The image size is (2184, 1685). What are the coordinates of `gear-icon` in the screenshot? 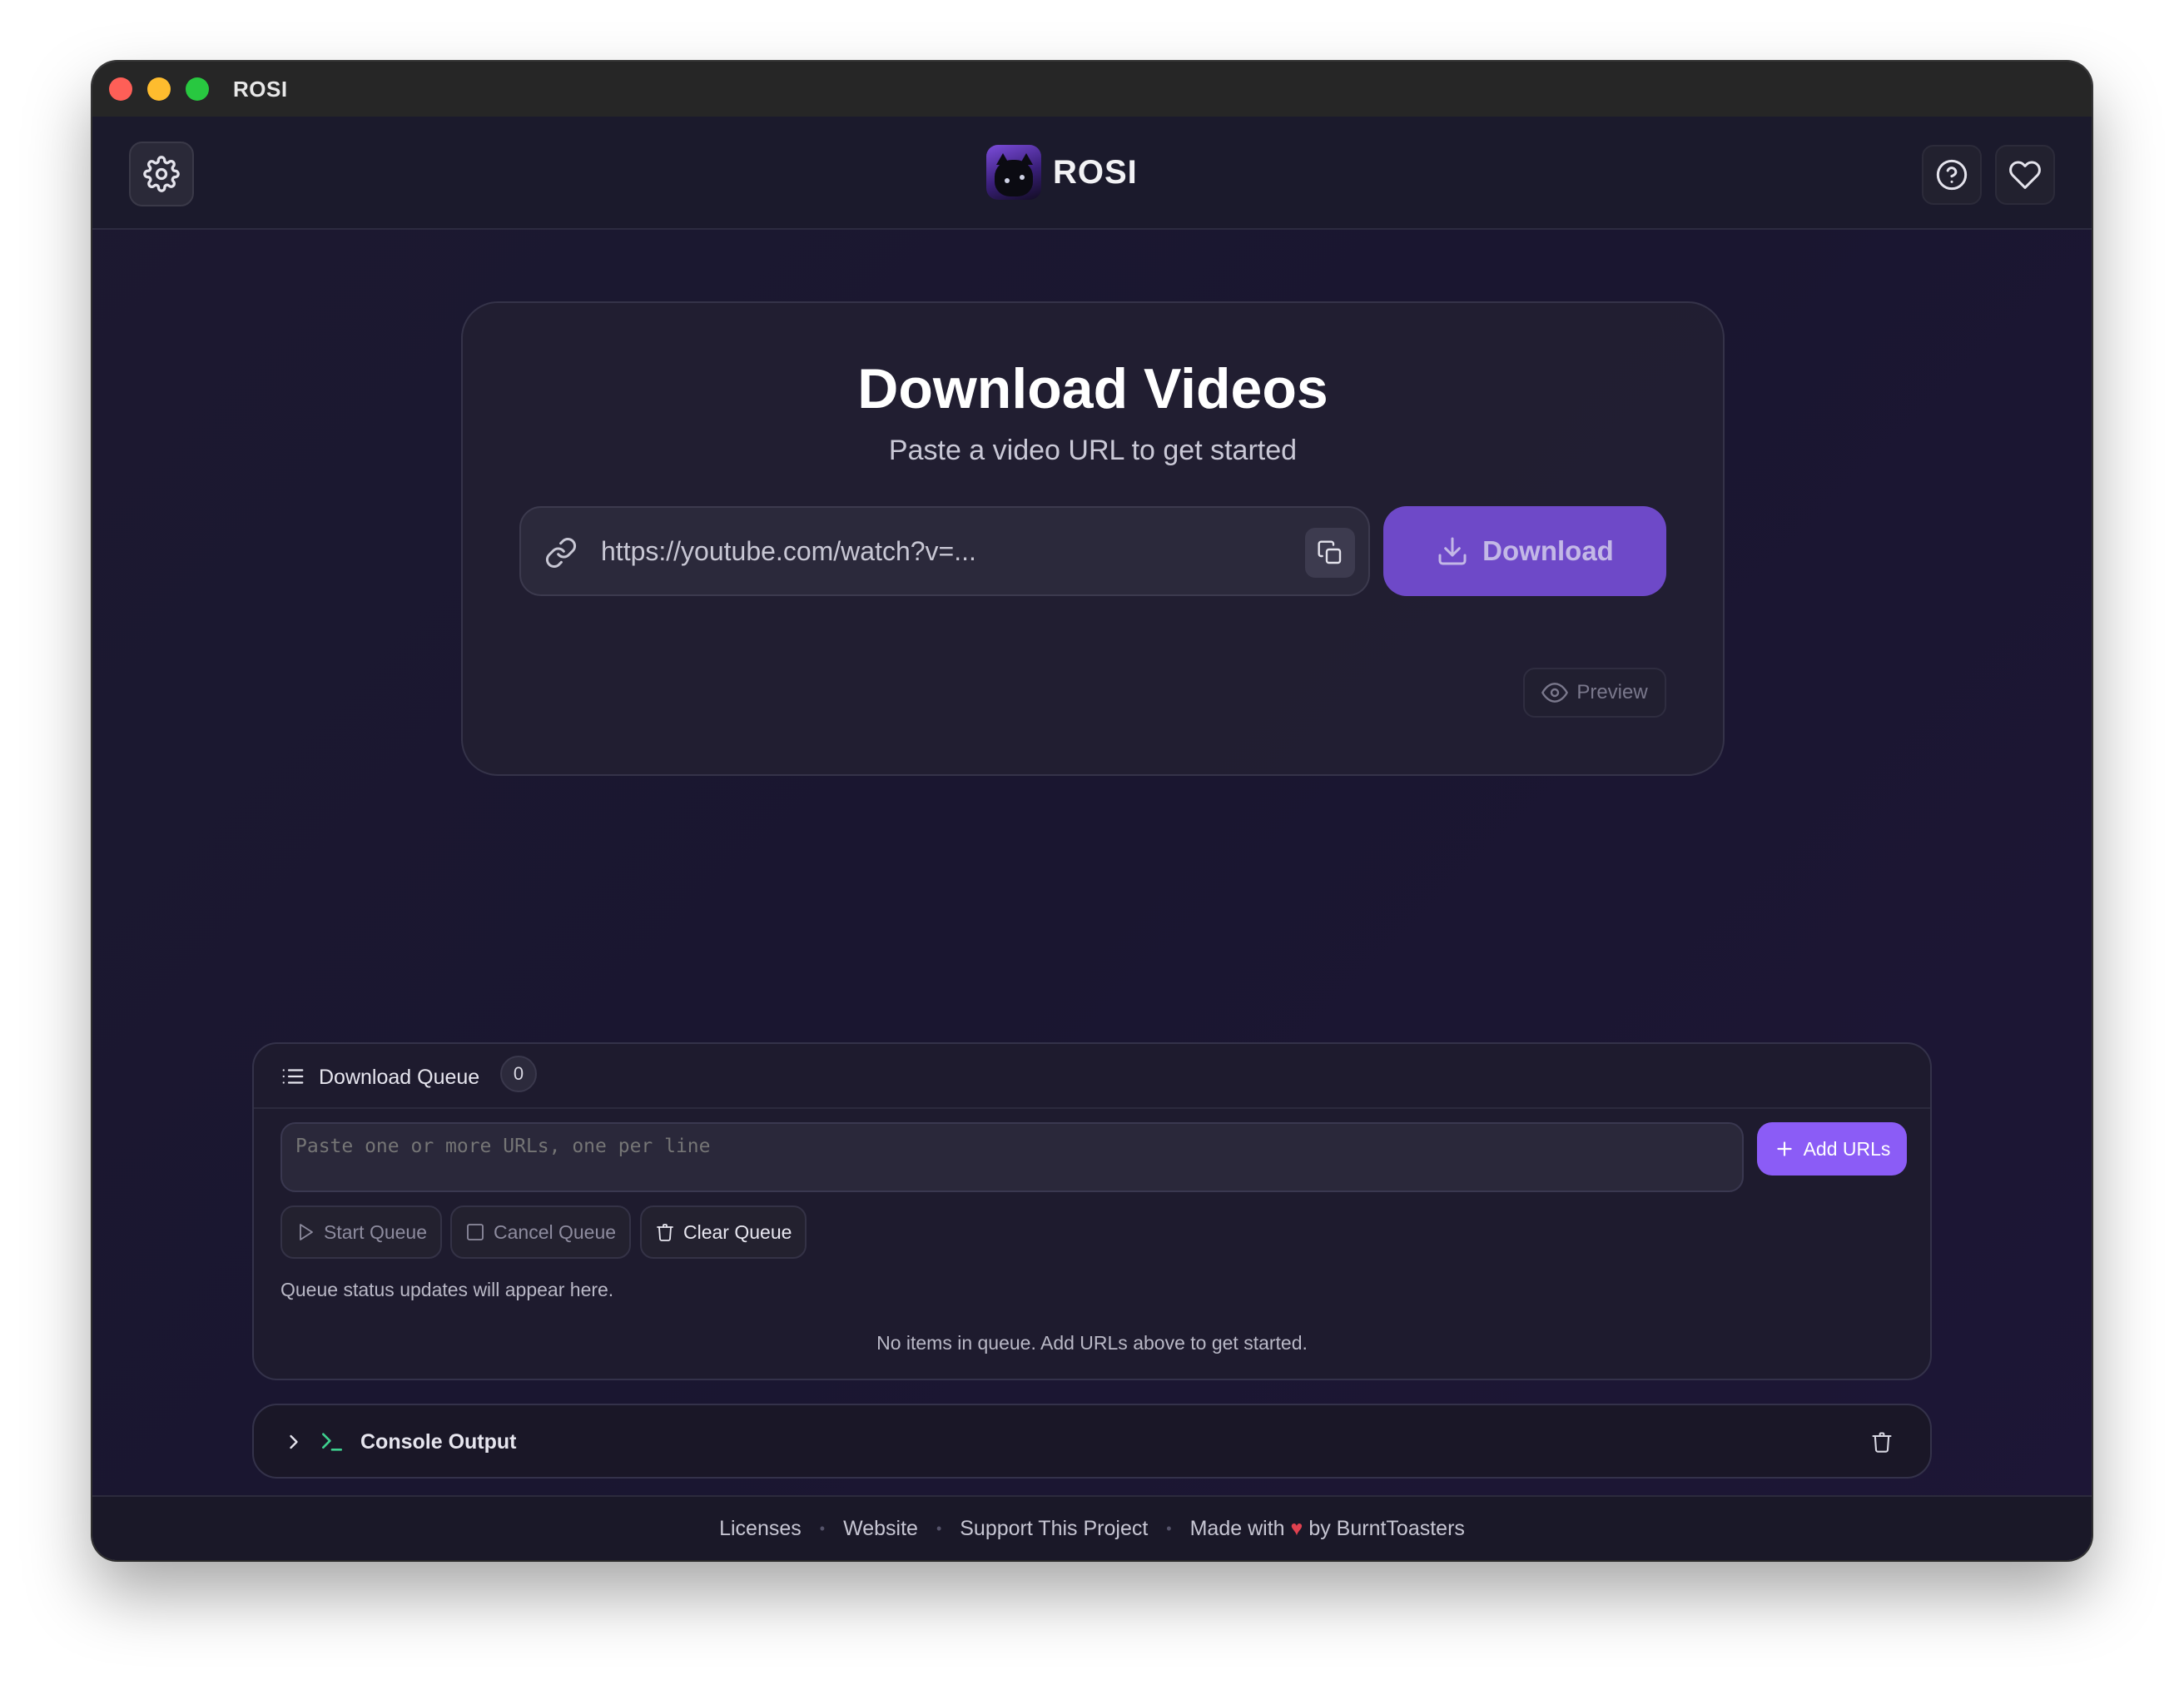 It's located at (161, 174).